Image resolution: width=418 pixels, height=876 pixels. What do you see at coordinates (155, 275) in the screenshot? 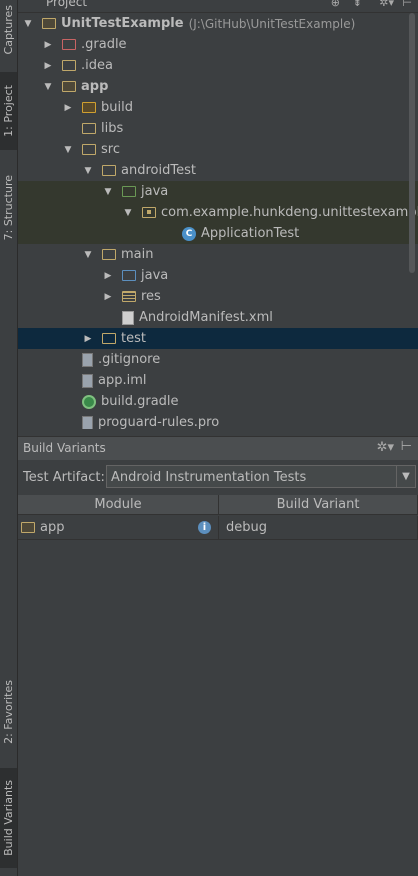
I see `tree-label: java` at bounding box center [155, 275].